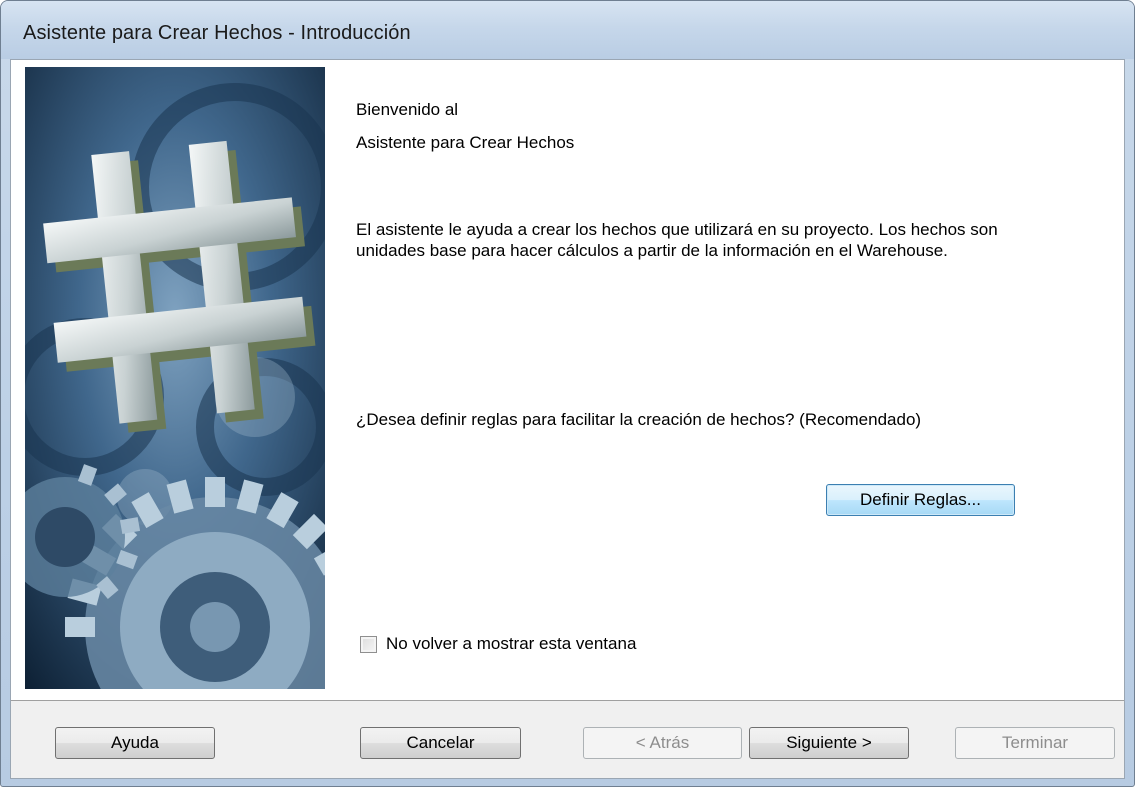 The height and width of the screenshot is (787, 1135). I want to click on back-button: < Atrás, so click(662, 743).